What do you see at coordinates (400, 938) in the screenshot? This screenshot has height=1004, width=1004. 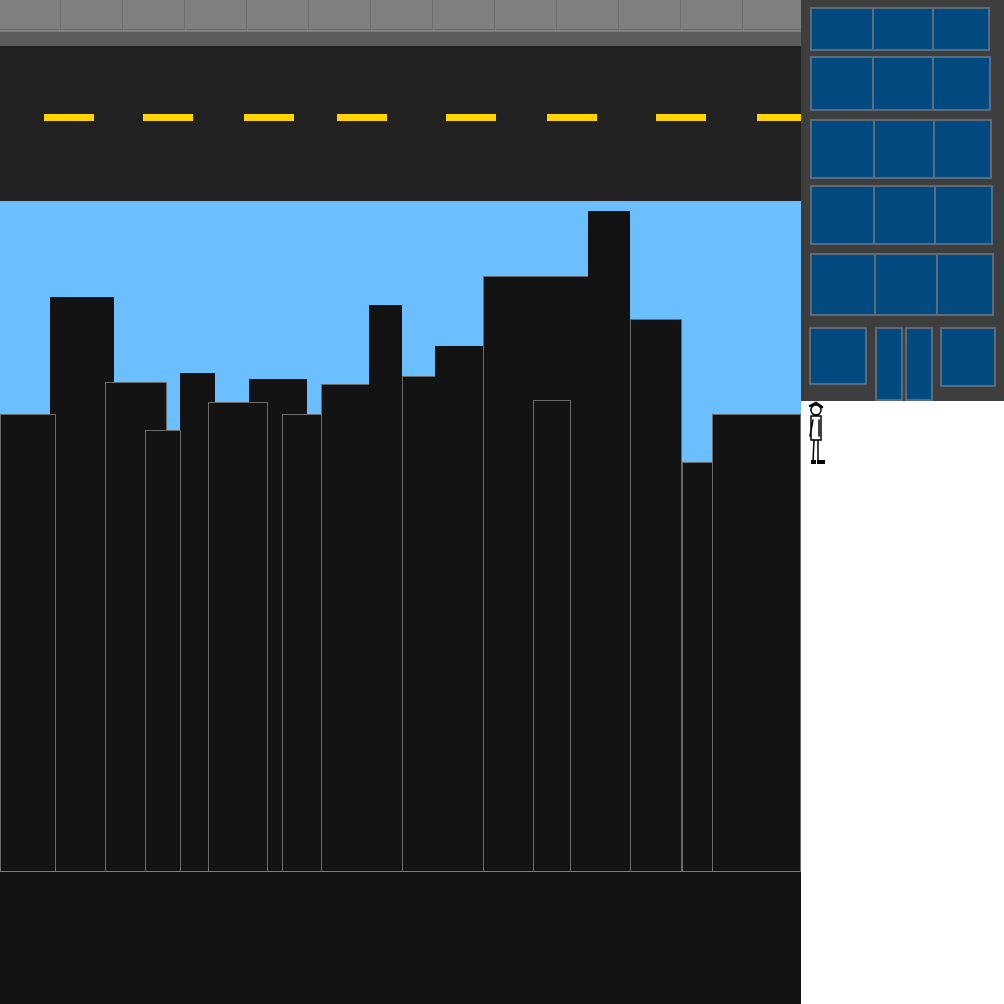 I see `ground` at bounding box center [400, 938].